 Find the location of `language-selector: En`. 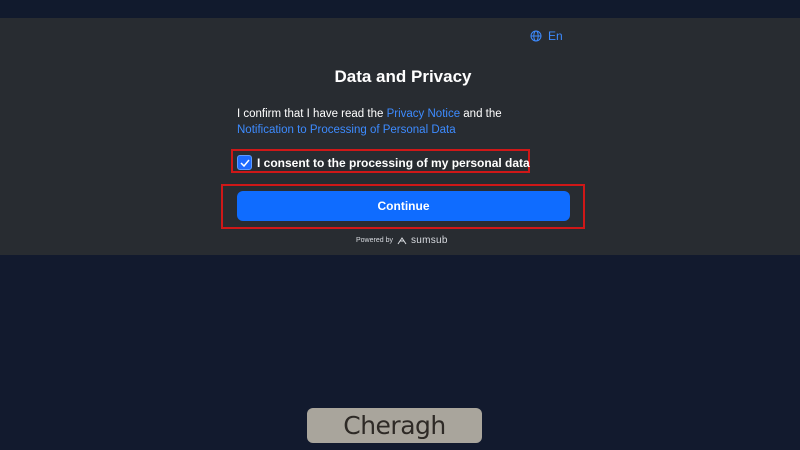

language-selector: En is located at coordinates (546, 36).